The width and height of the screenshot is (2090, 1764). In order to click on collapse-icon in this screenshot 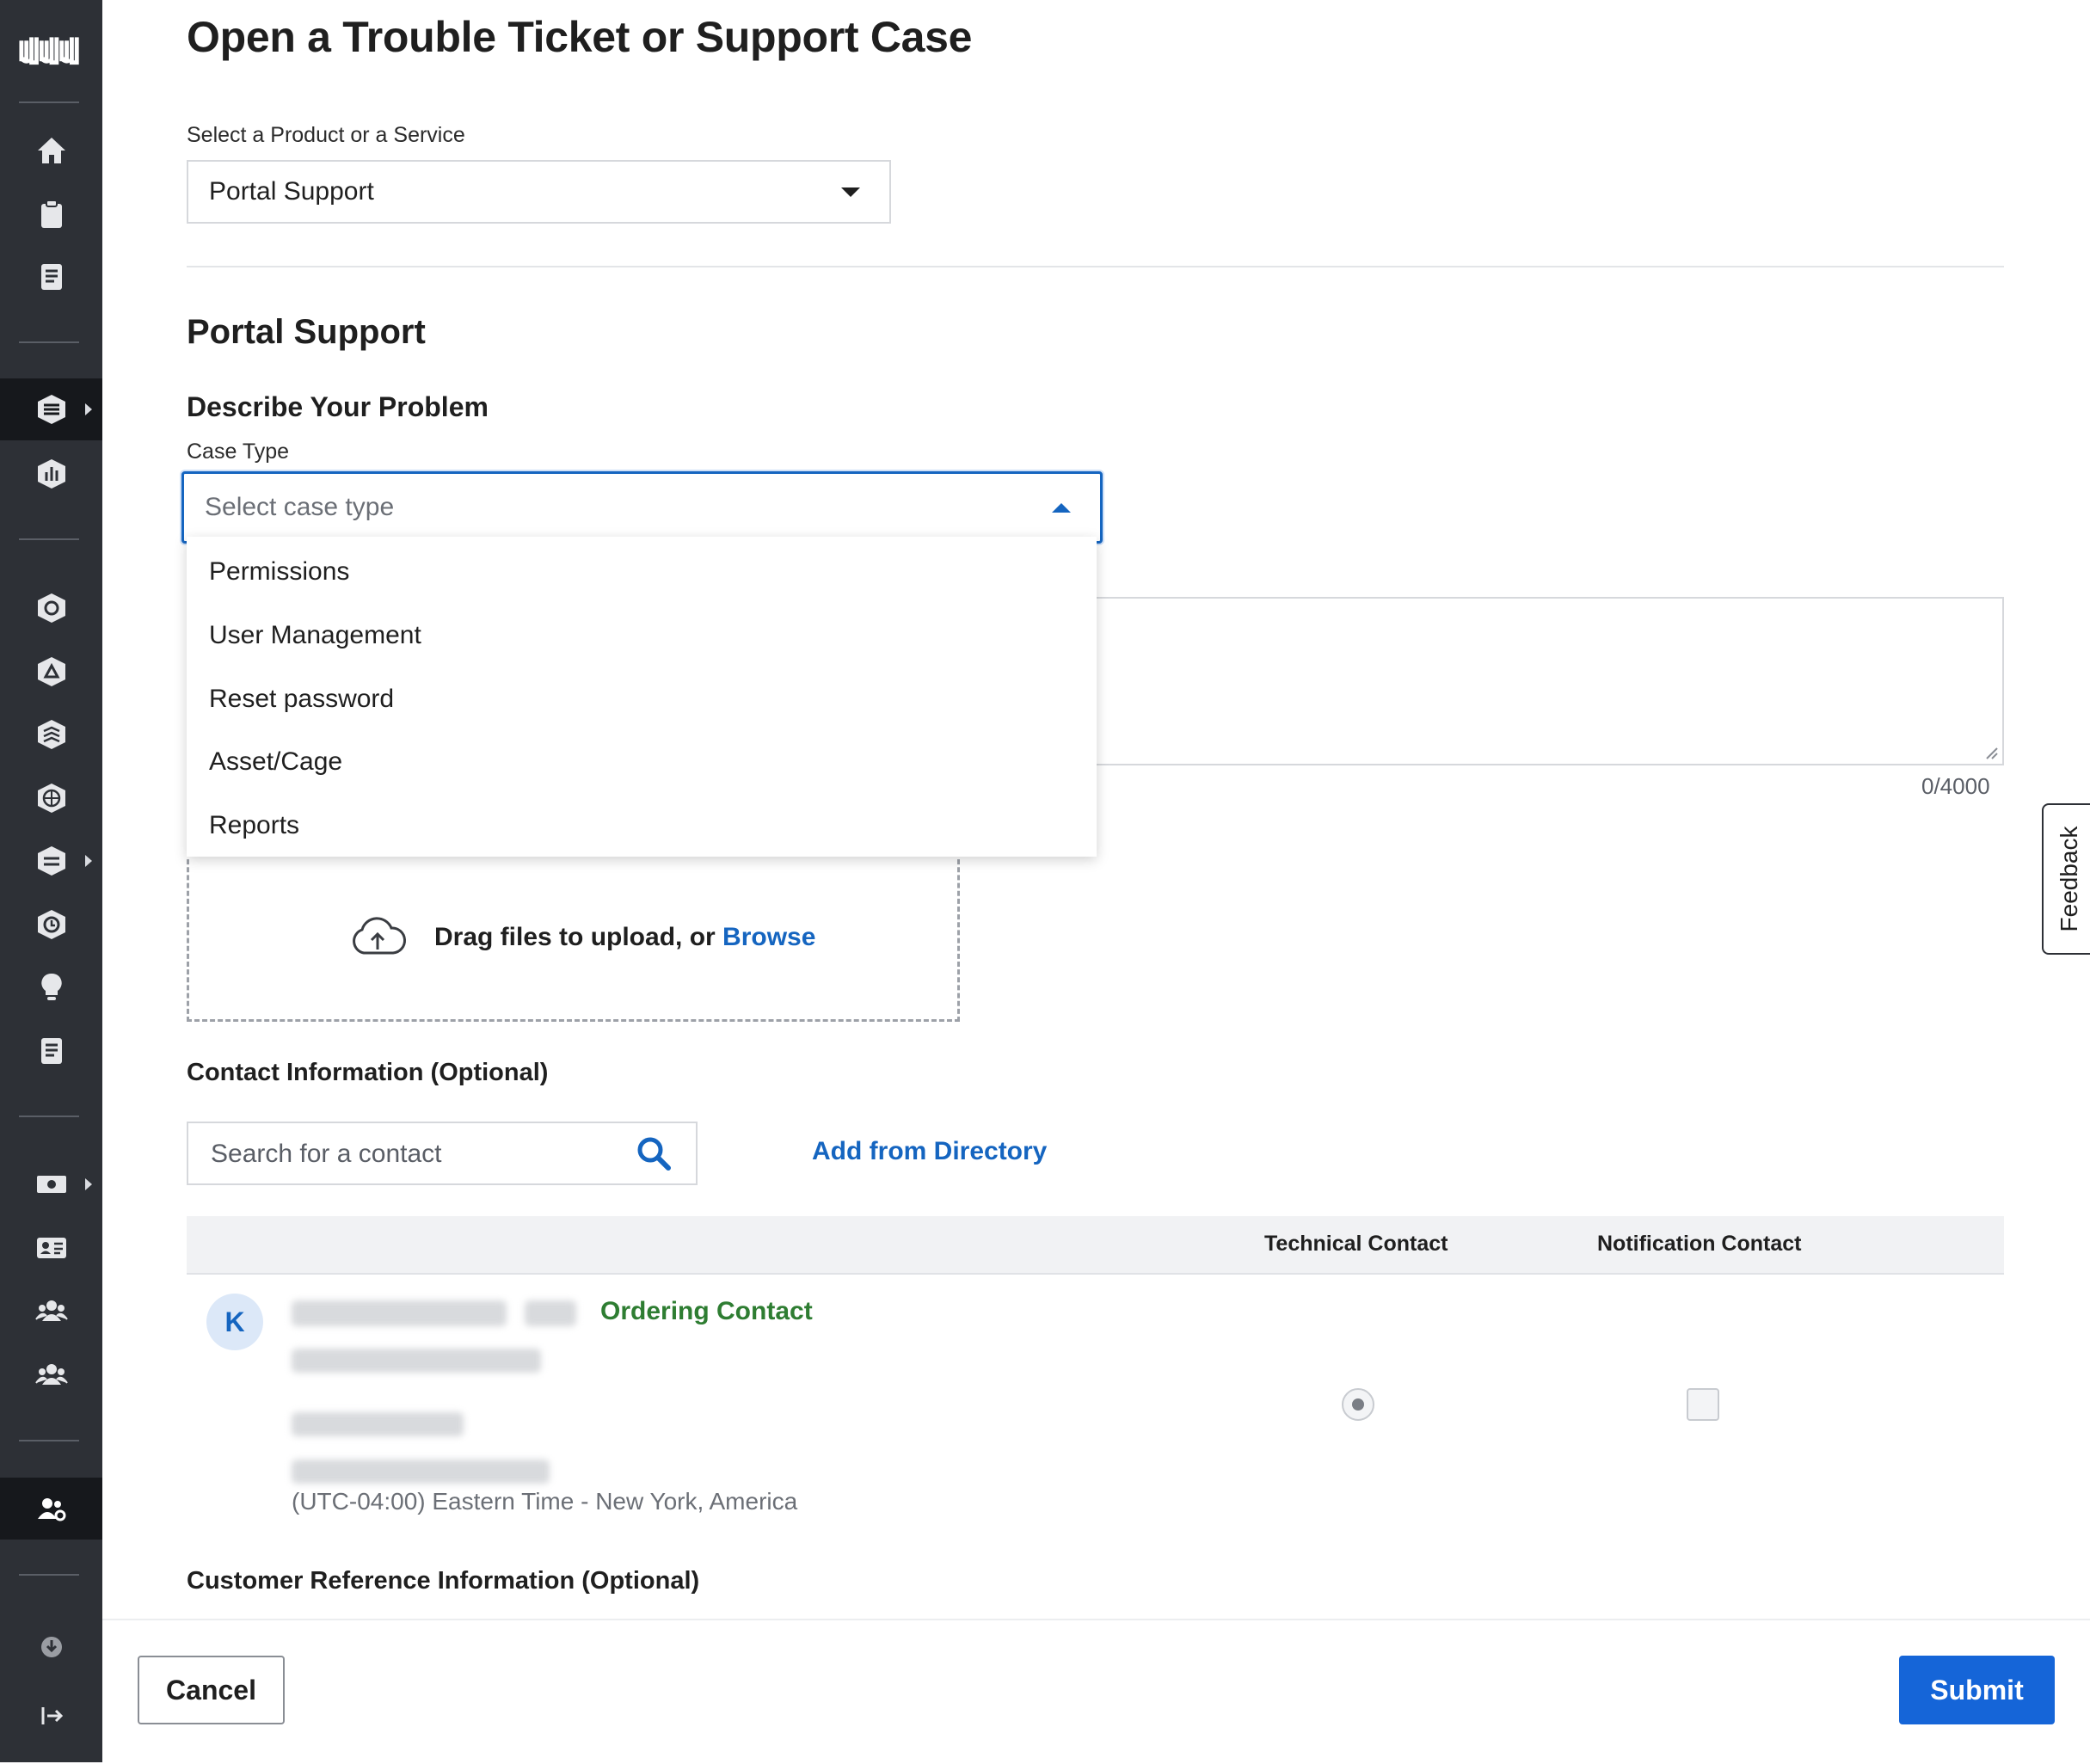, I will do `click(51, 1716)`.